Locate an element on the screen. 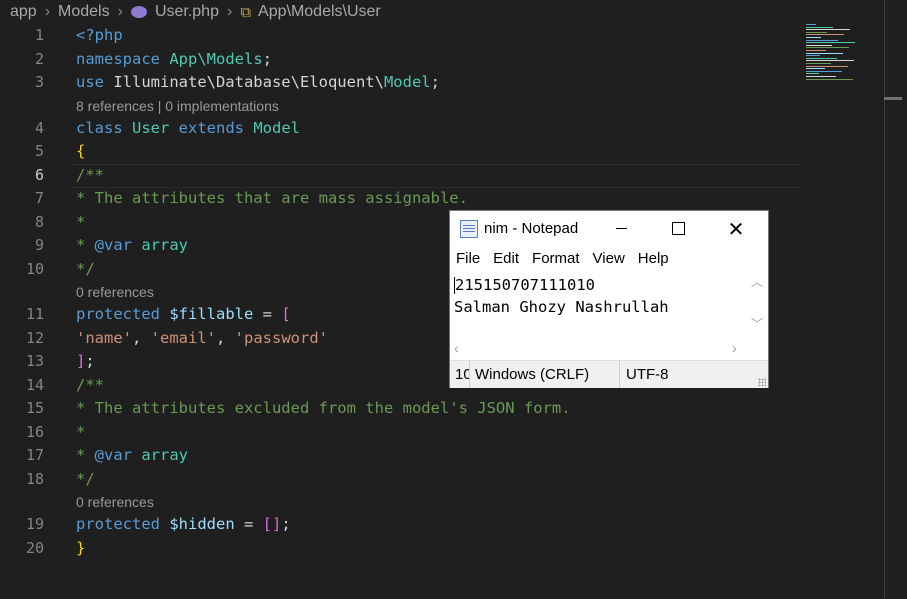  line-number: 17 is located at coordinates (34, 455).